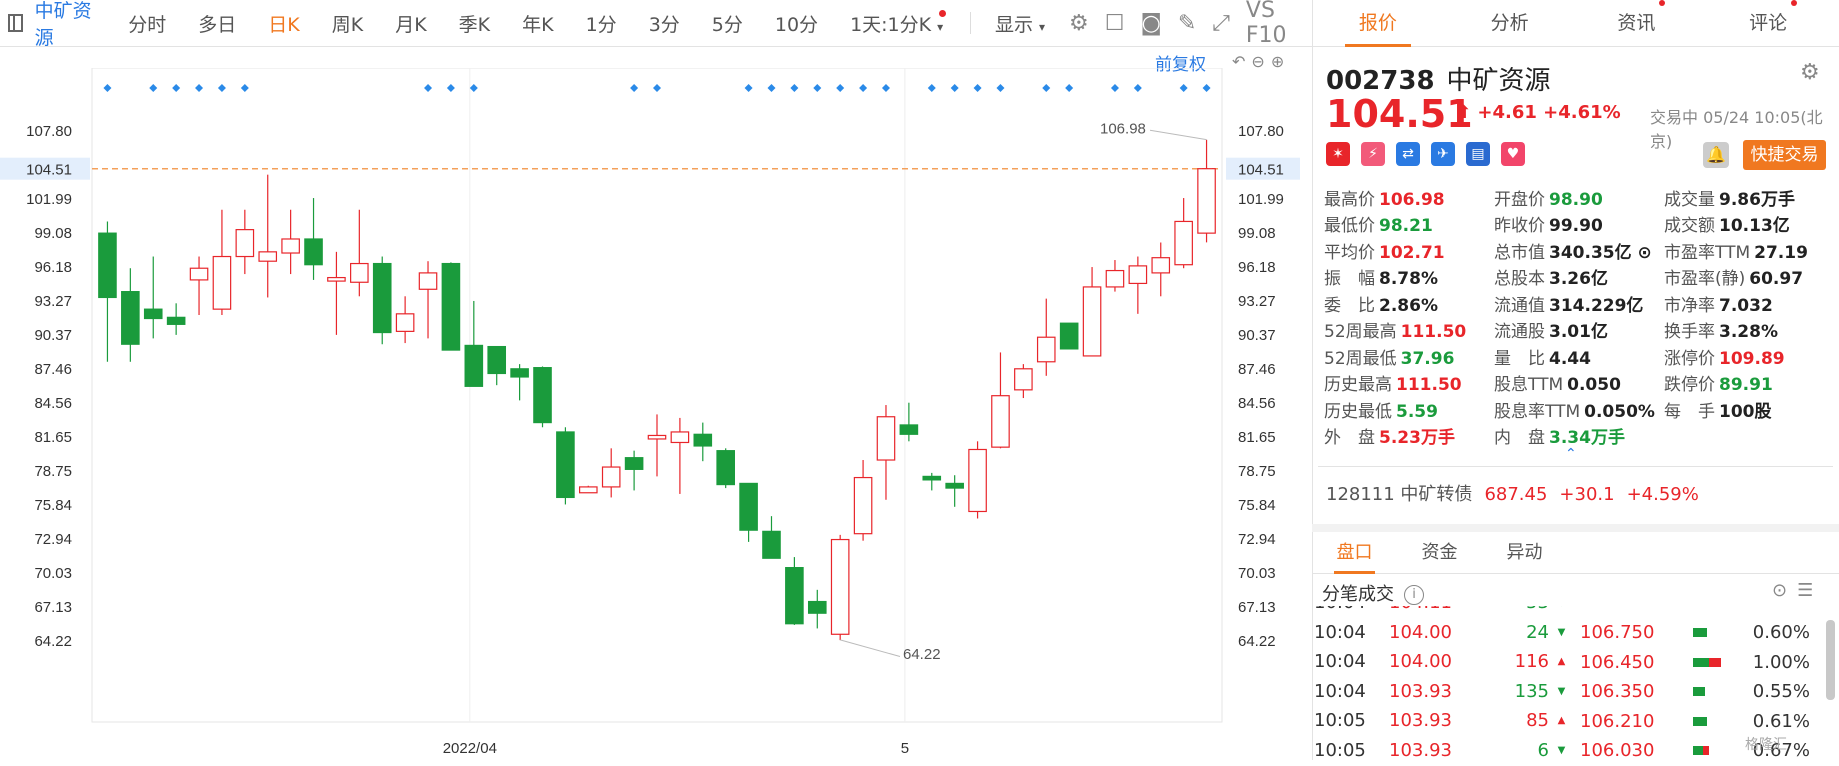 Image resolution: width=1839 pixels, height=766 pixels. What do you see at coordinates (1749, 409) in the screenshot?
I see `stat-8-2: 每 手 100股` at bounding box center [1749, 409].